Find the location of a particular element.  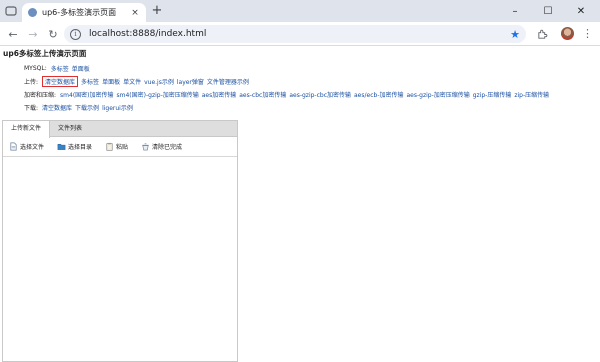

upload-link-vue: vue.js示例 is located at coordinates (159, 81).